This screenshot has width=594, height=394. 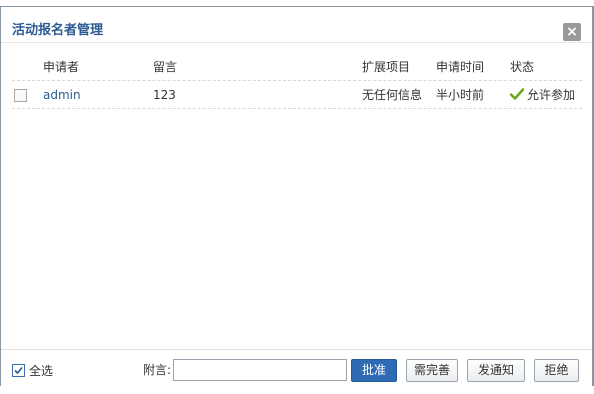 What do you see at coordinates (297, 390) in the screenshot?
I see `background-page-bottom` at bounding box center [297, 390].